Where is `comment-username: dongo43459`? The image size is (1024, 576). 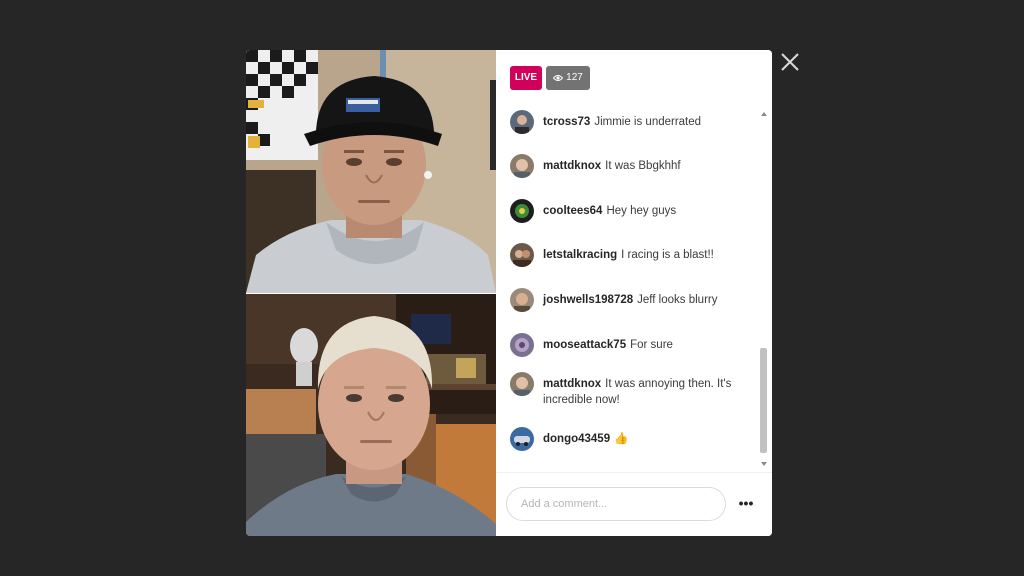 comment-username: dongo43459 is located at coordinates (576, 439).